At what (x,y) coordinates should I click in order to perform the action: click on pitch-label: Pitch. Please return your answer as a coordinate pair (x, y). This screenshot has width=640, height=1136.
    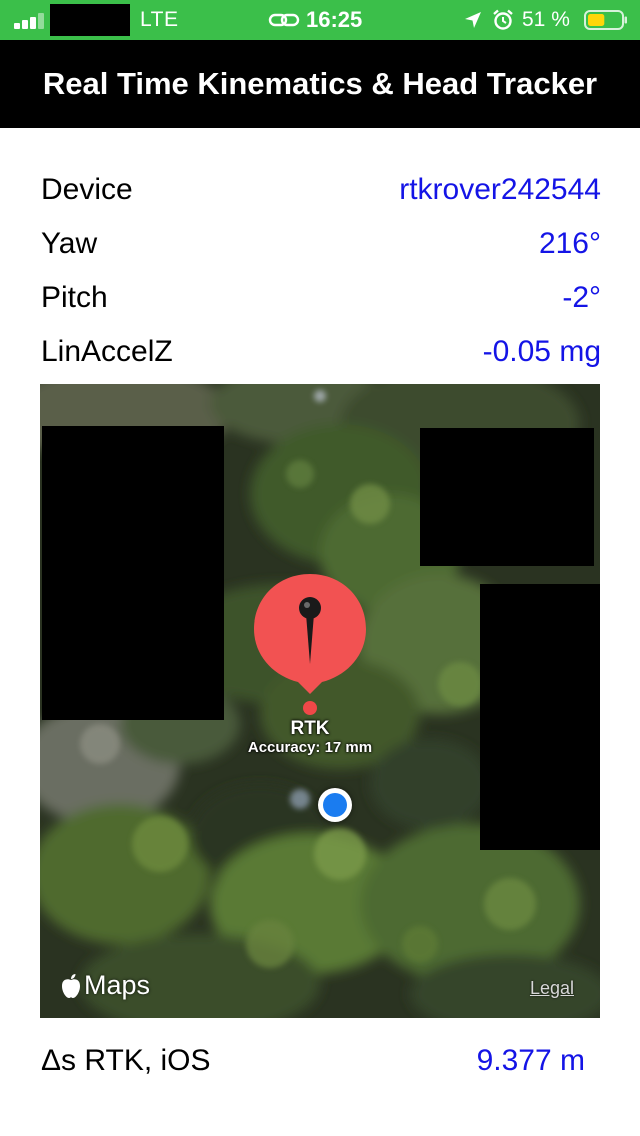
    Looking at the image, I should click on (74, 297).